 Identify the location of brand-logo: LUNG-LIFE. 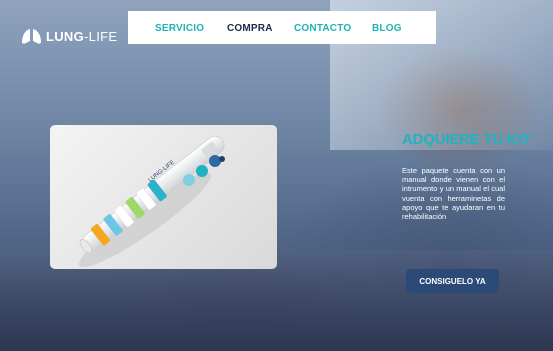
(69, 36).